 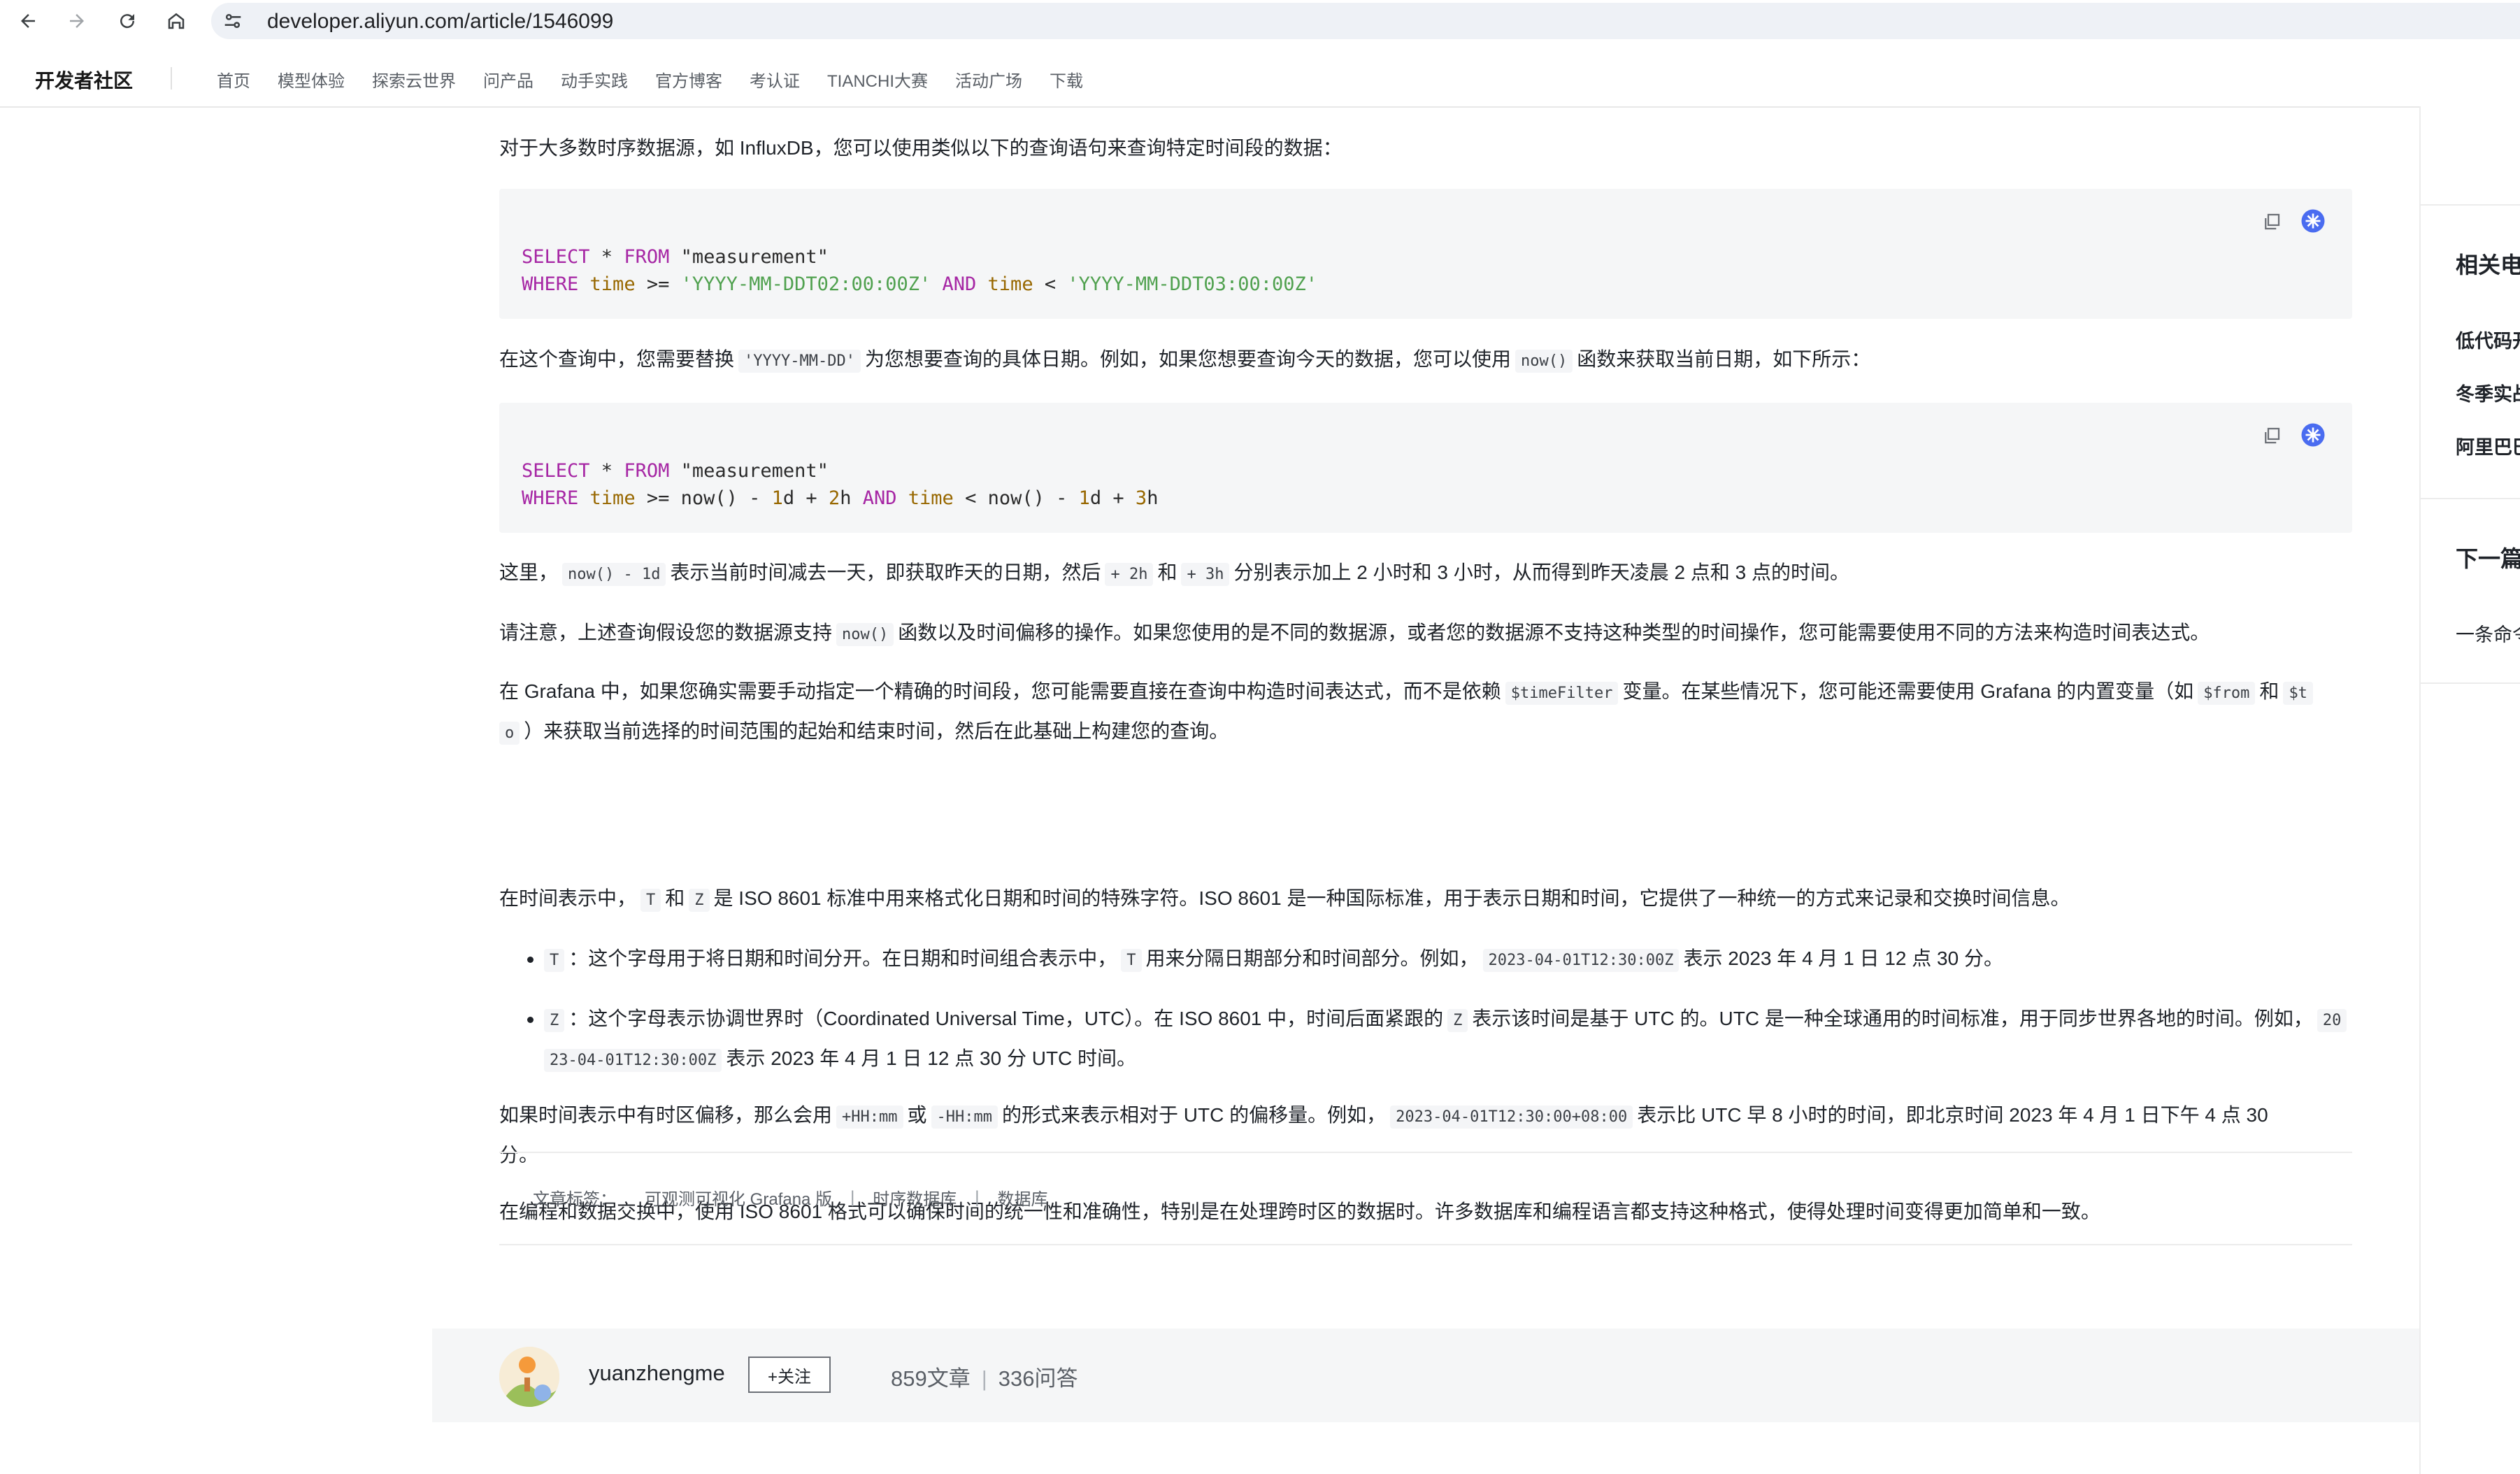 I want to click on nav-item-download: 下载, so click(x=1066, y=79).